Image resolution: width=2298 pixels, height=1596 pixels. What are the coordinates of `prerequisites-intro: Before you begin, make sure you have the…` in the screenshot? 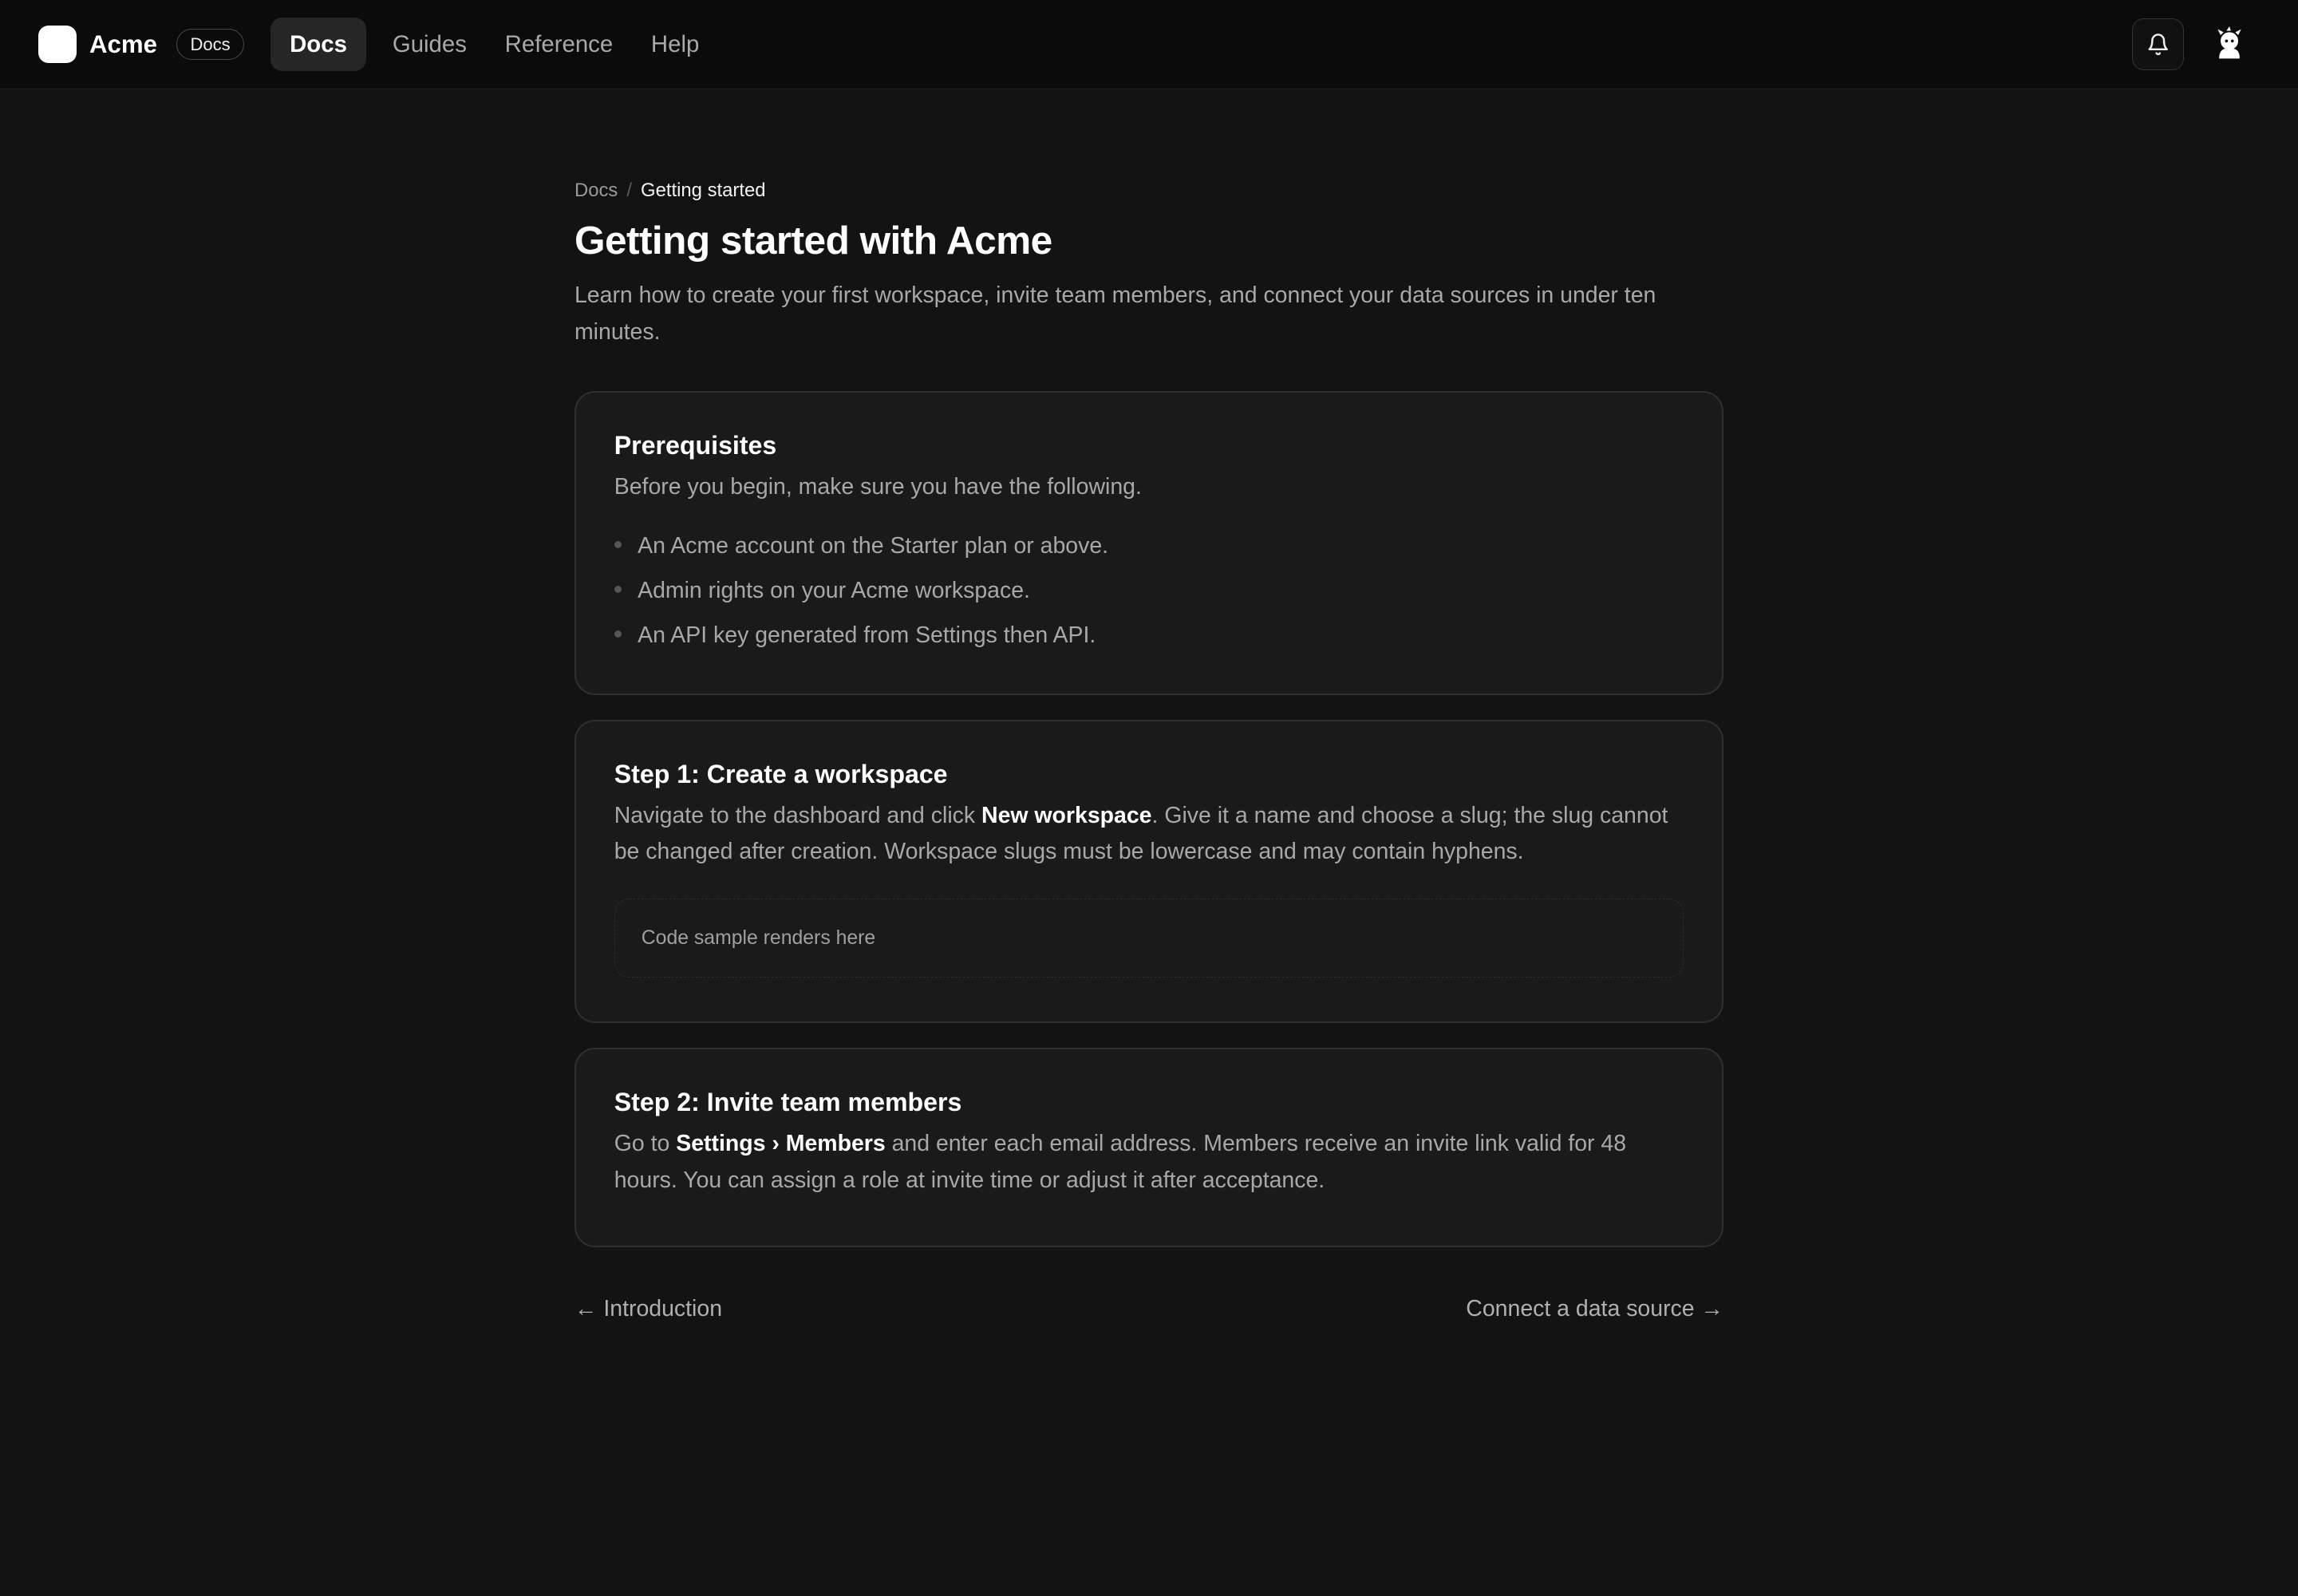 It's located at (878, 487).